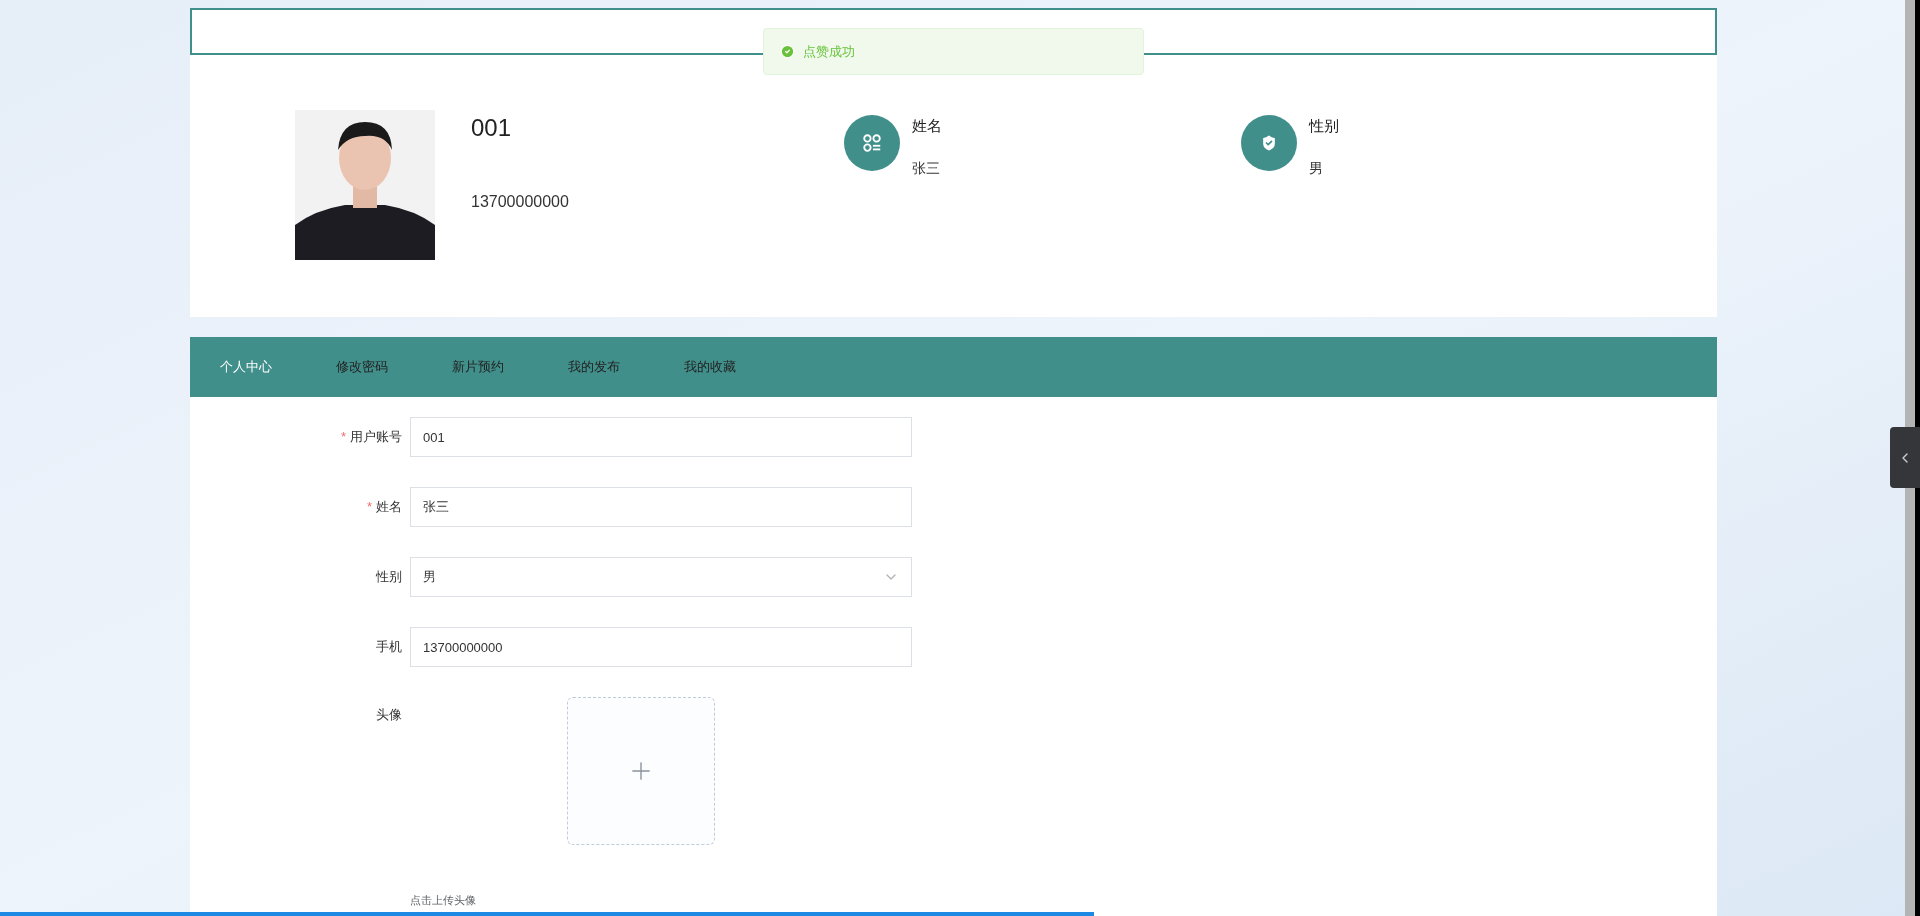 The image size is (1920, 916). I want to click on input-field: 13700000000, so click(661, 647).